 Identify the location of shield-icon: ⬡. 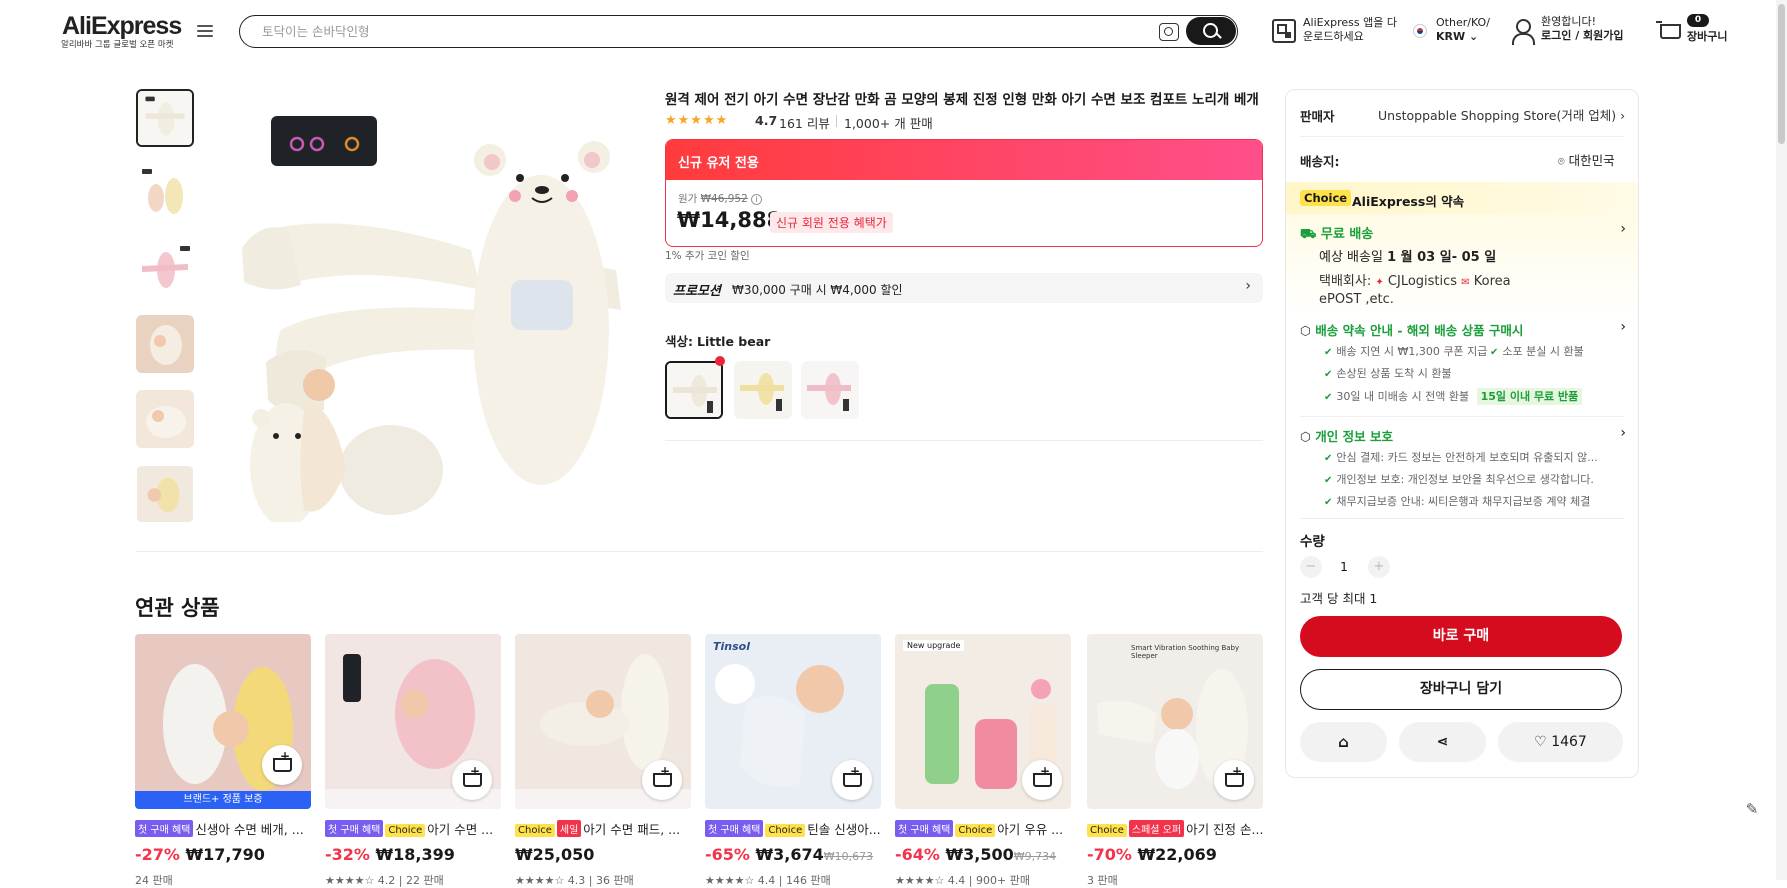
(1305, 330).